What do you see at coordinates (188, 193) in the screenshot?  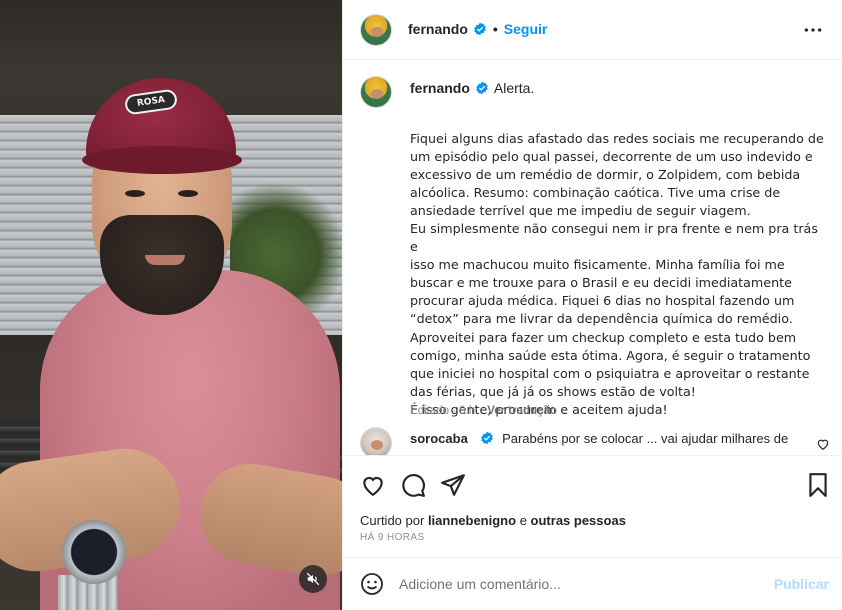 I see `person-eye-right` at bounding box center [188, 193].